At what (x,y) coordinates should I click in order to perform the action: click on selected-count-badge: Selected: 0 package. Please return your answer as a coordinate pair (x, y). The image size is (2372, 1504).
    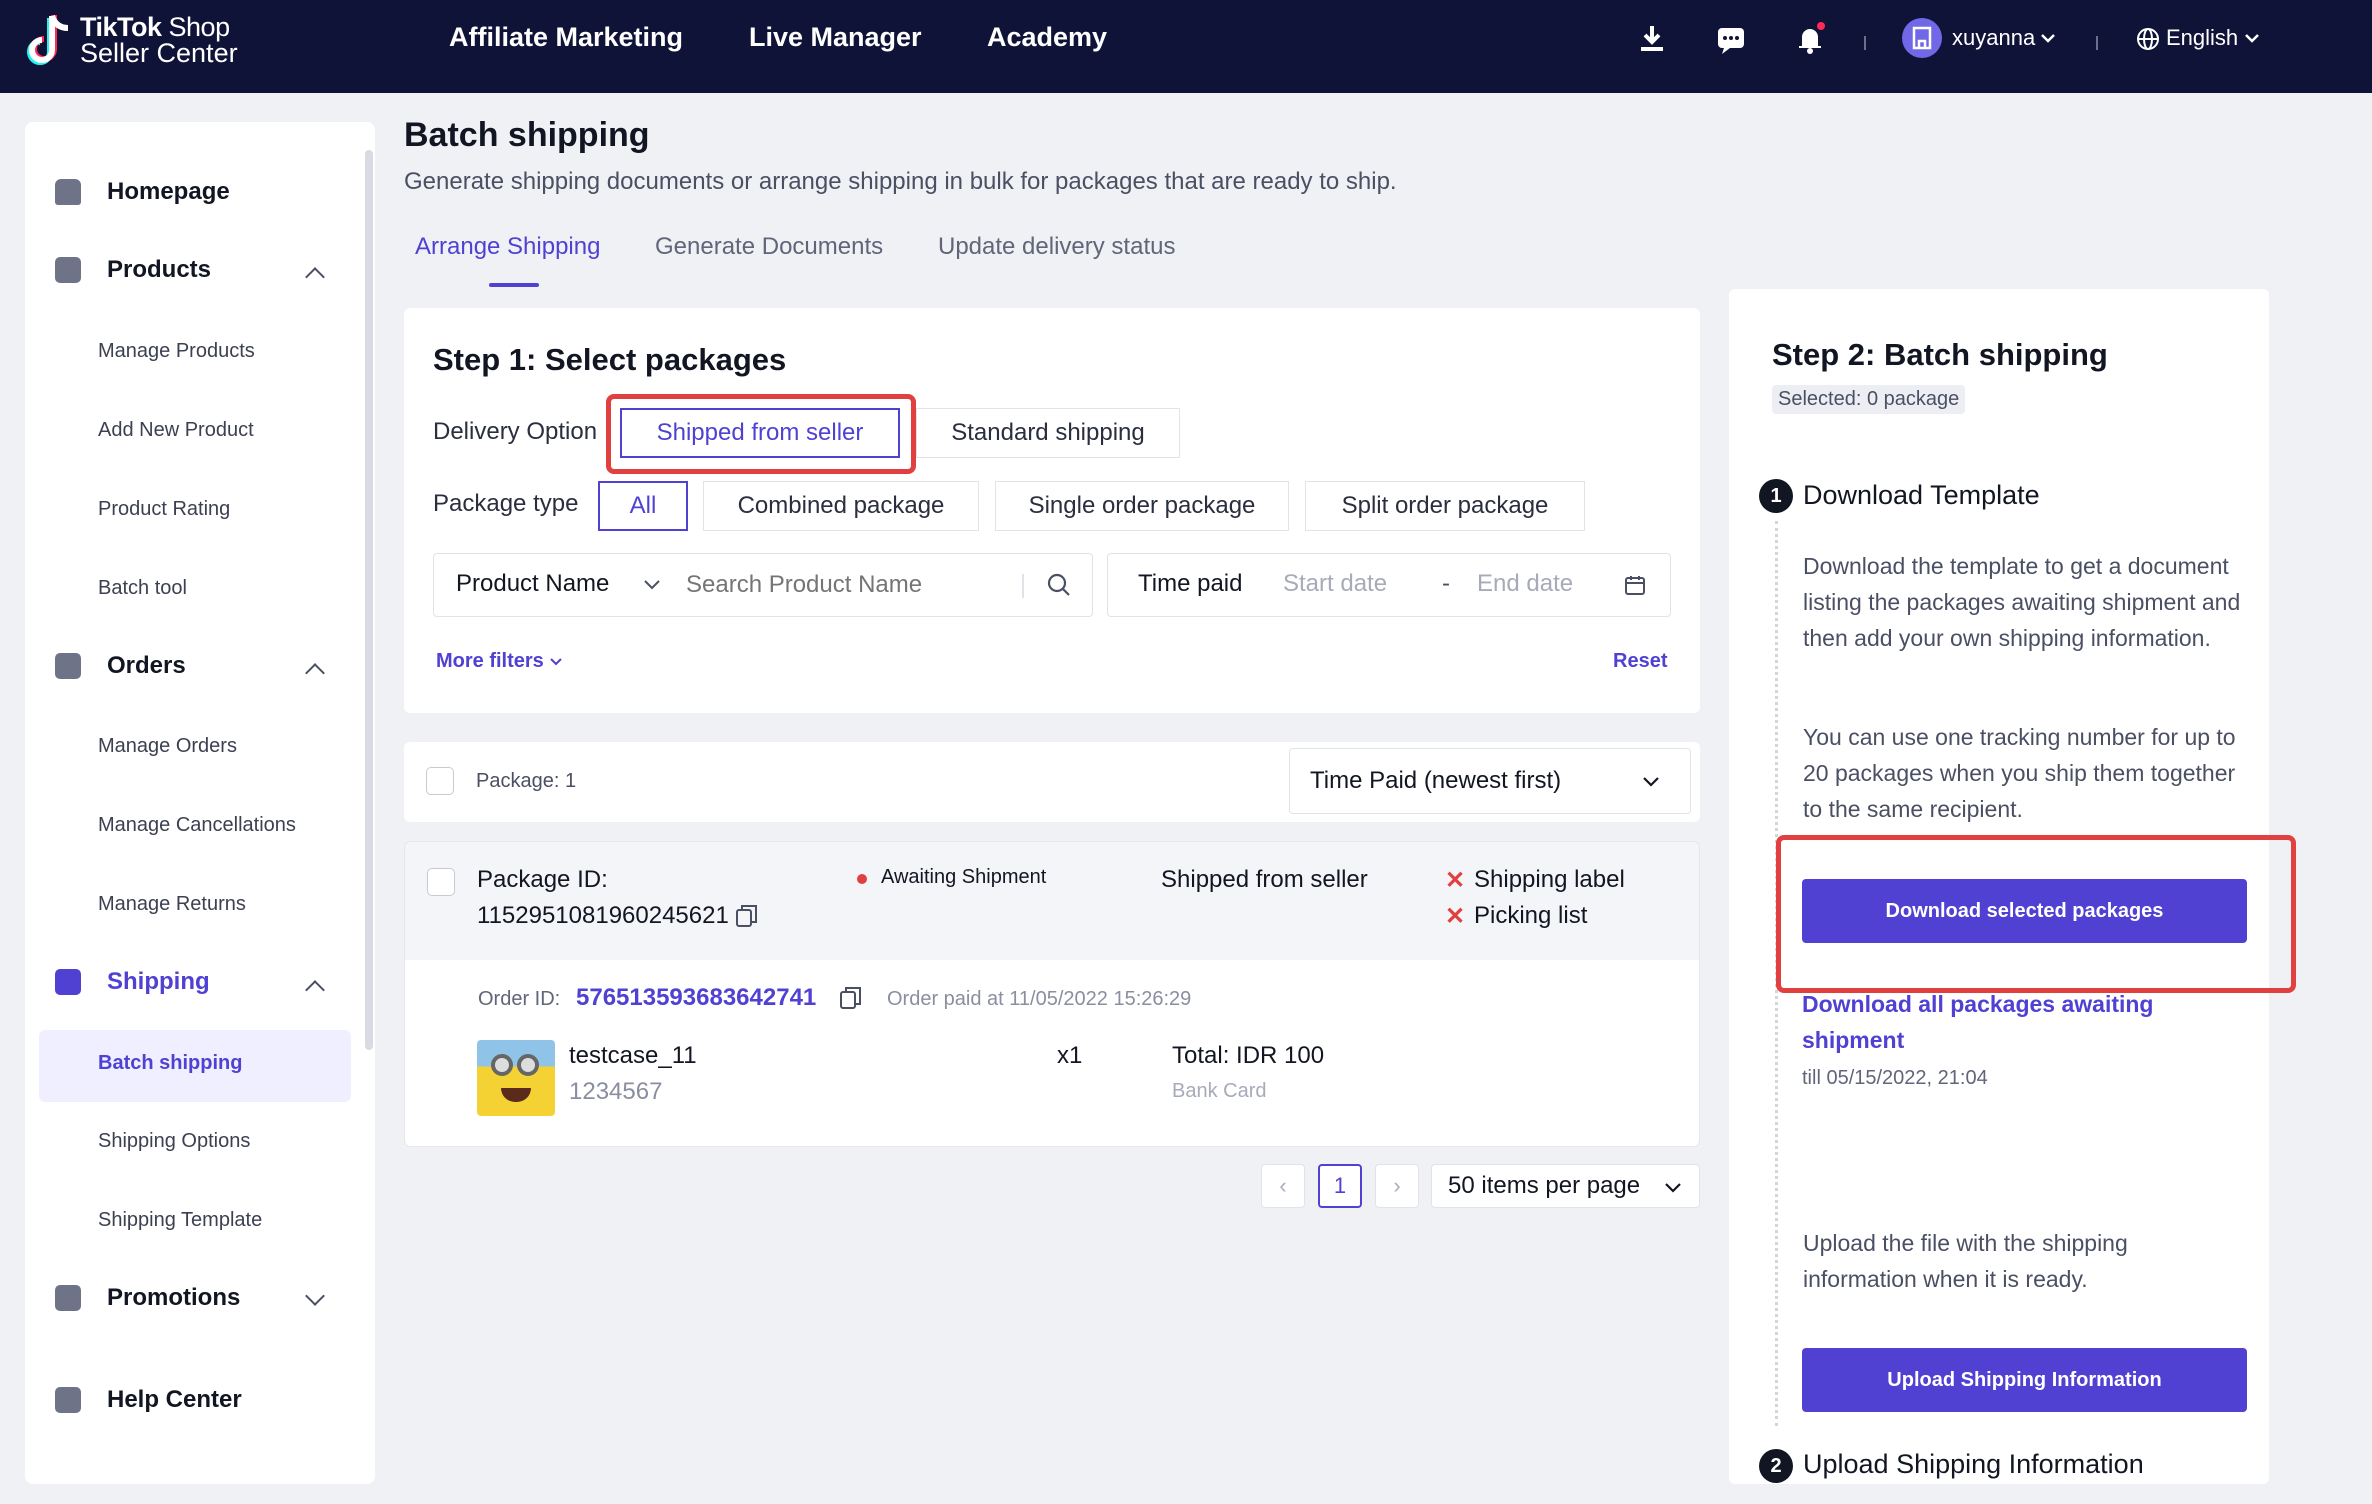
    Looking at the image, I should click on (1869, 399).